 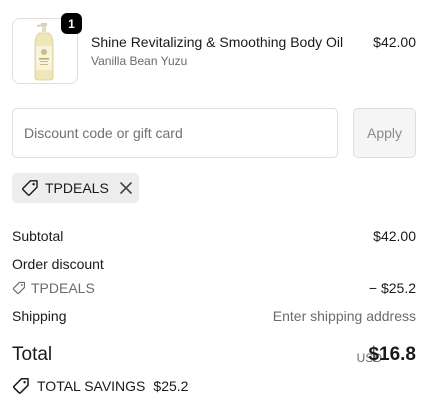 What do you see at coordinates (32, 354) in the screenshot?
I see `total-label: Total` at bounding box center [32, 354].